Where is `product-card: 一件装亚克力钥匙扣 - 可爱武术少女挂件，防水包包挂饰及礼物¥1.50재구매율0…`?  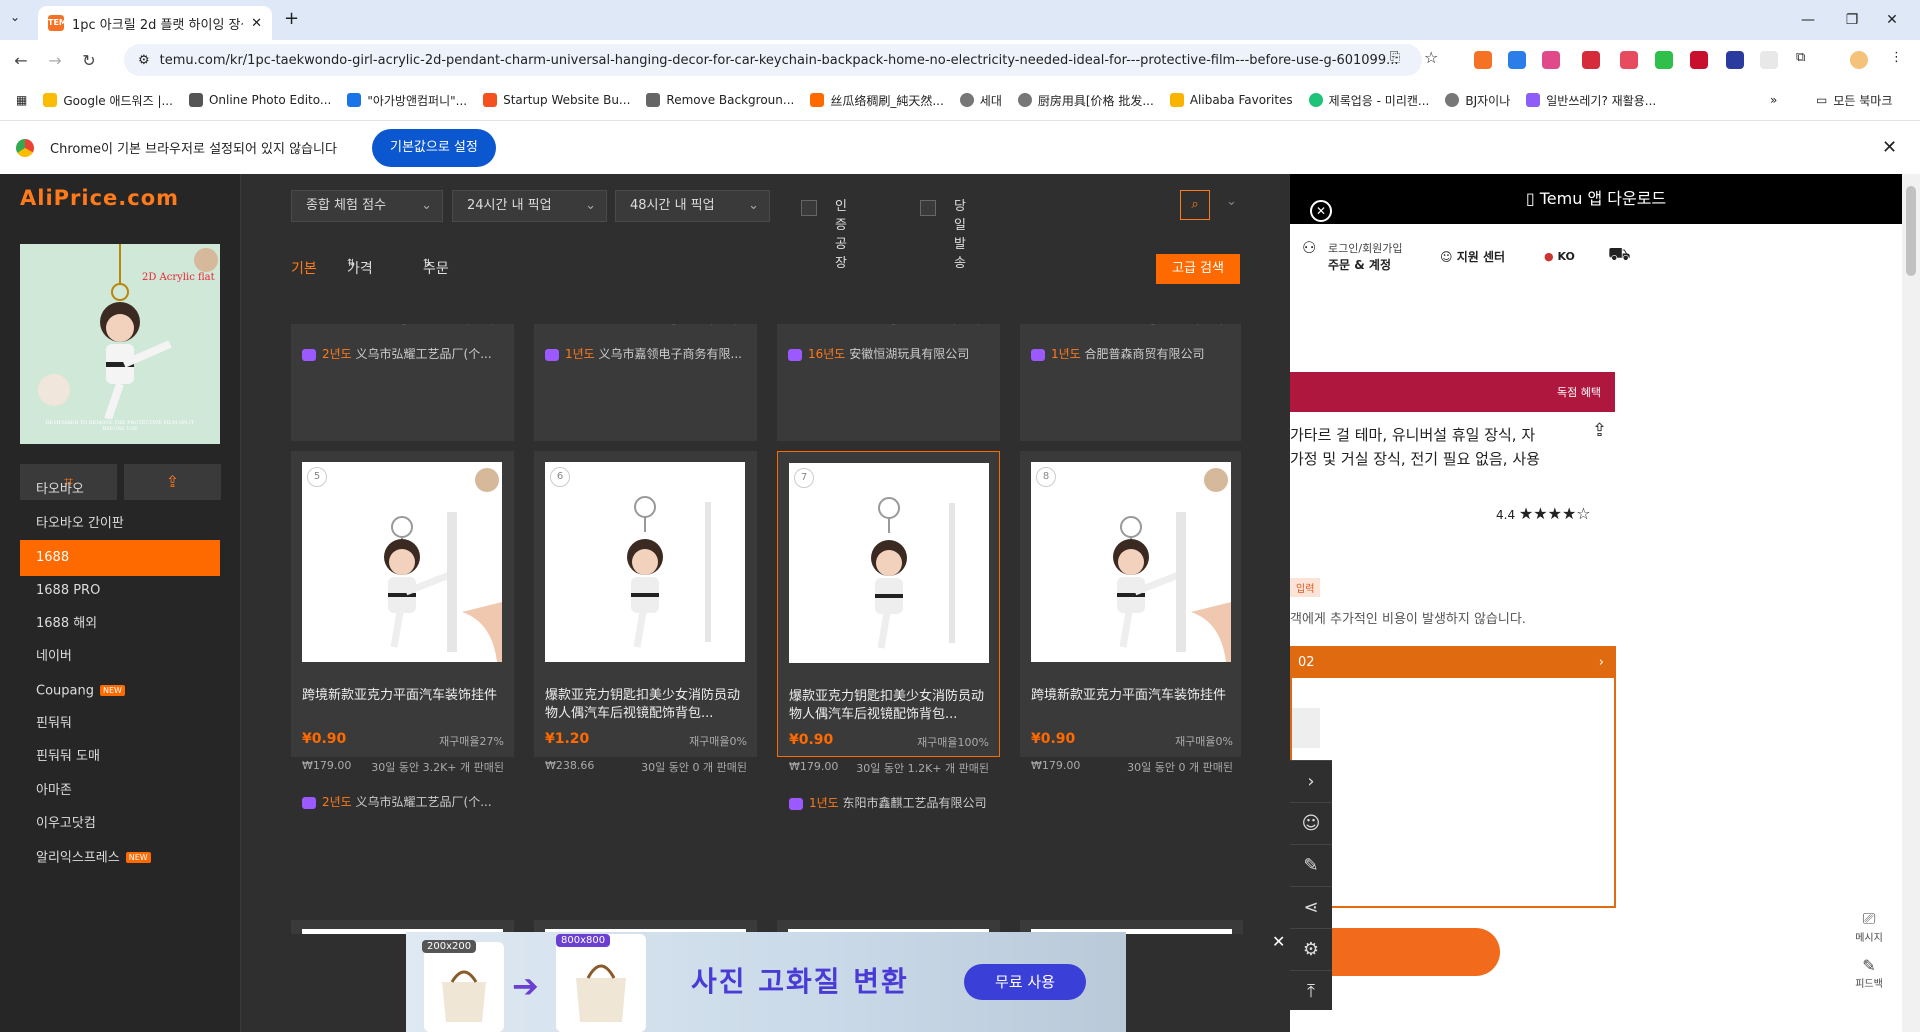 product-card: 一件装亚克力钥匙扣 - 可爱武术少女挂件，防水包包挂饰及礼物¥1.50재구매율0… is located at coordinates (645, 382).